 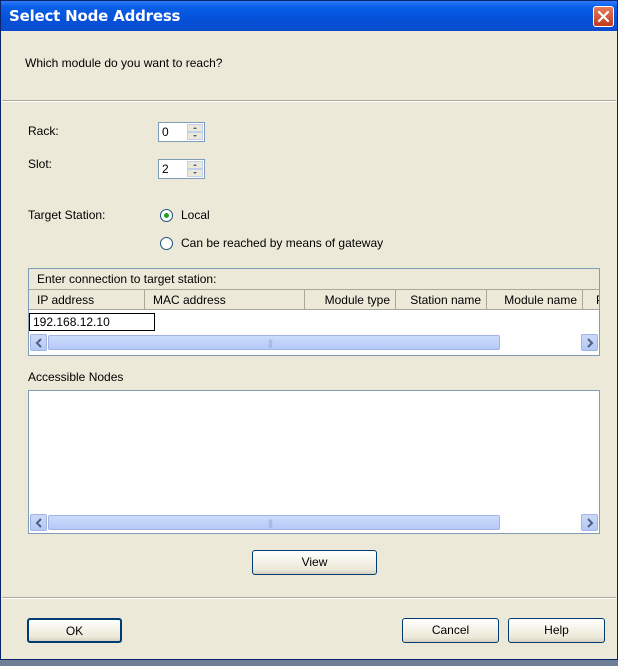 What do you see at coordinates (66, 300) in the screenshot?
I see `column-header-label: IP address` at bounding box center [66, 300].